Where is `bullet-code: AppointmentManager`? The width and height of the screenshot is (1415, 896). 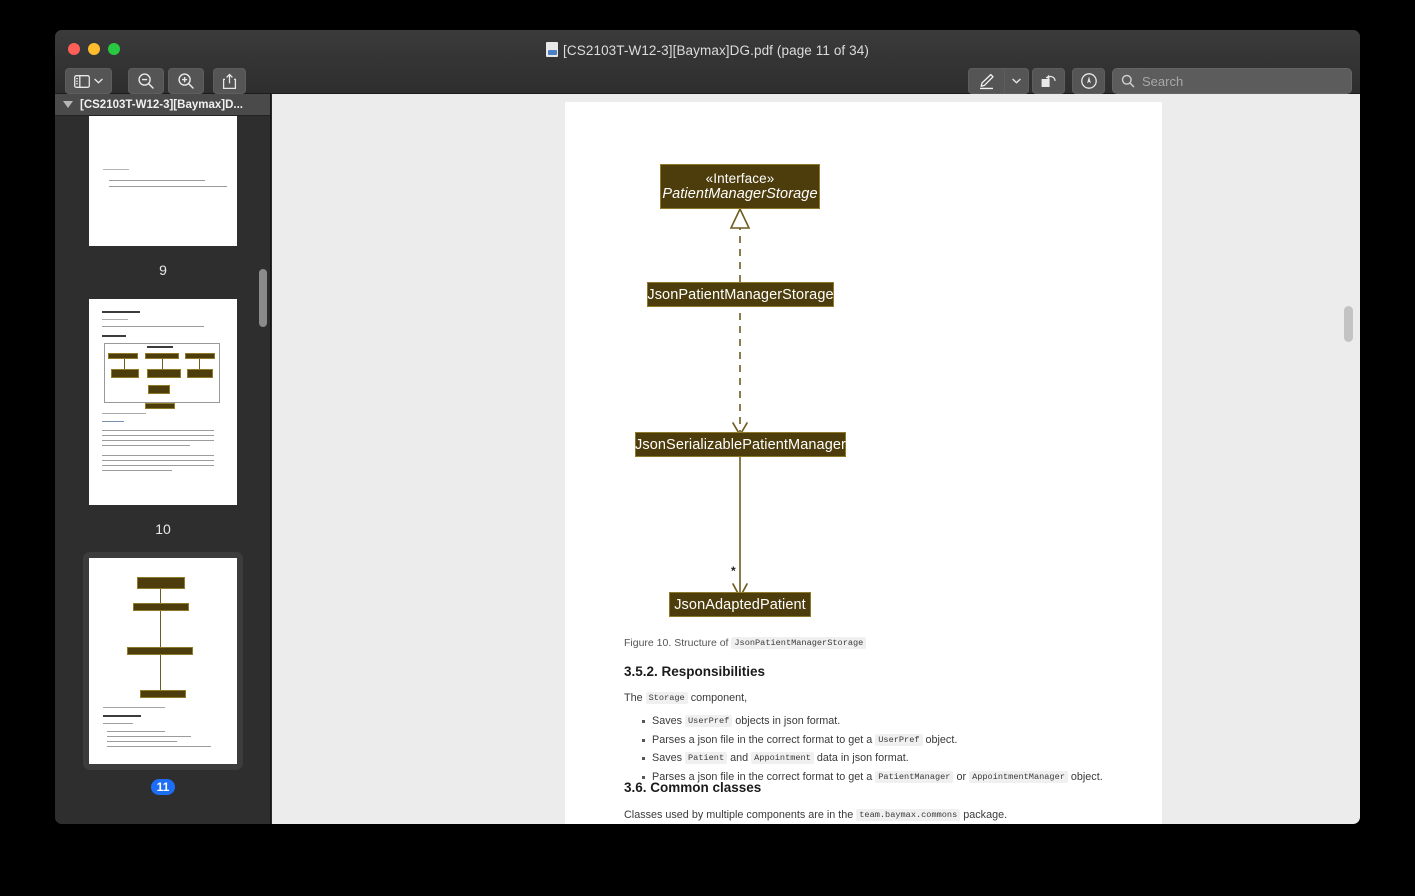
bullet-code: AppointmentManager is located at coordinates (1018, 776).